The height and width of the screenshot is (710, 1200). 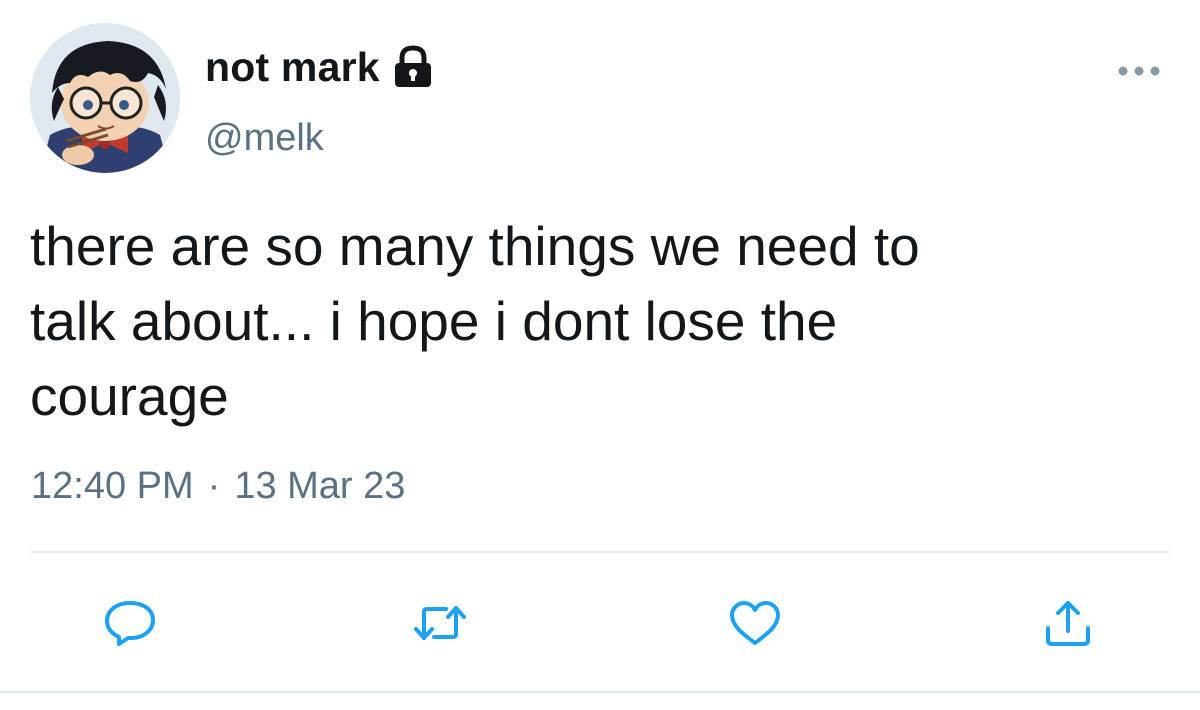 I want to click on lock-icon, so click(x=413, y=67).